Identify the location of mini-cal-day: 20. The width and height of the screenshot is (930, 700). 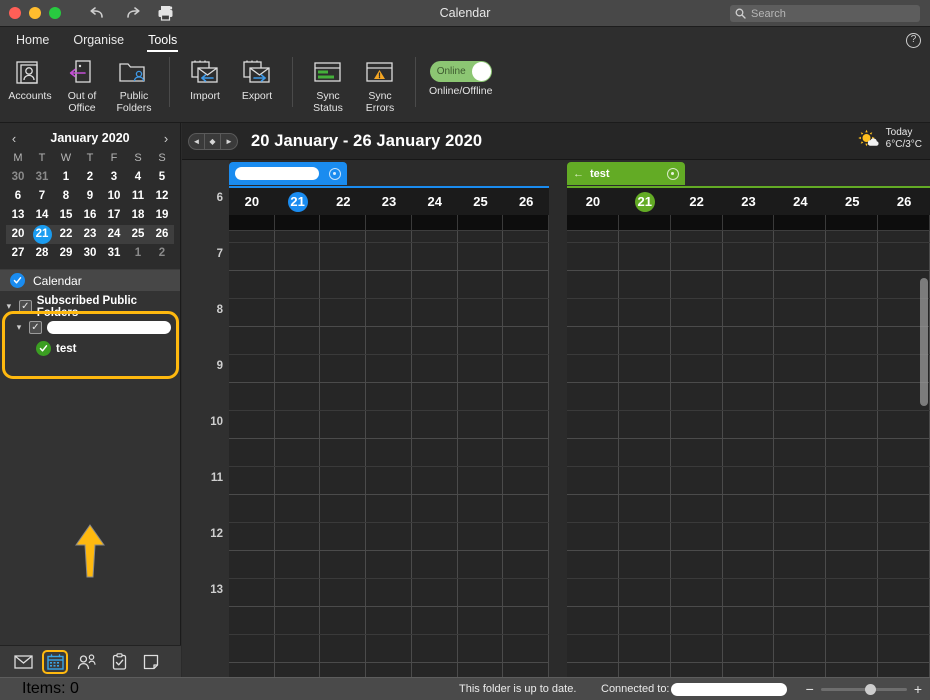
(18, 234).